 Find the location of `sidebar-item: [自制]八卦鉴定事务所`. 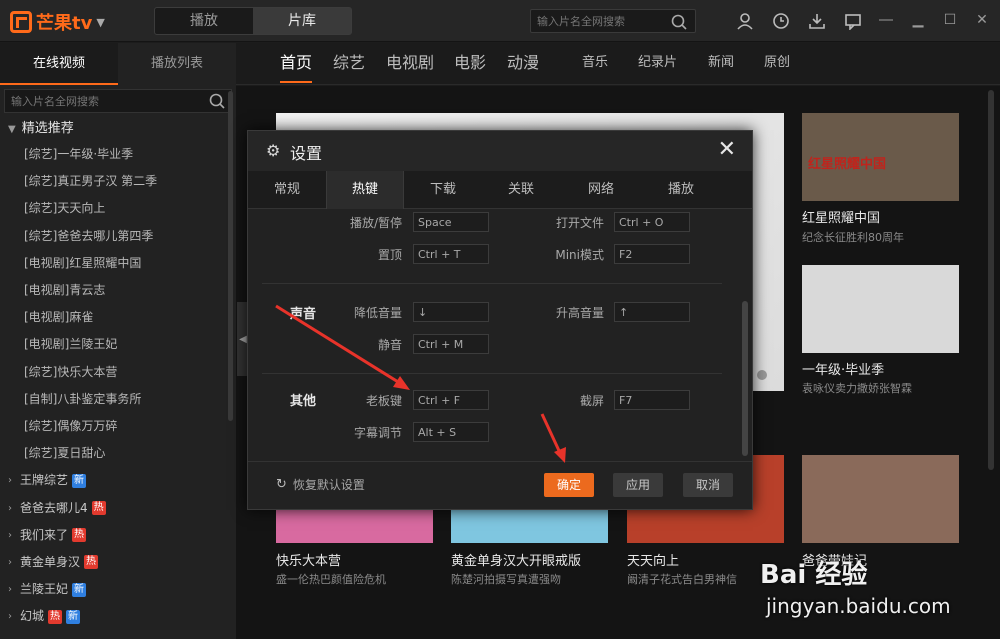

sidebar-item: [自制]八卦鉴定事务所 is located at coordinates (118, 399).